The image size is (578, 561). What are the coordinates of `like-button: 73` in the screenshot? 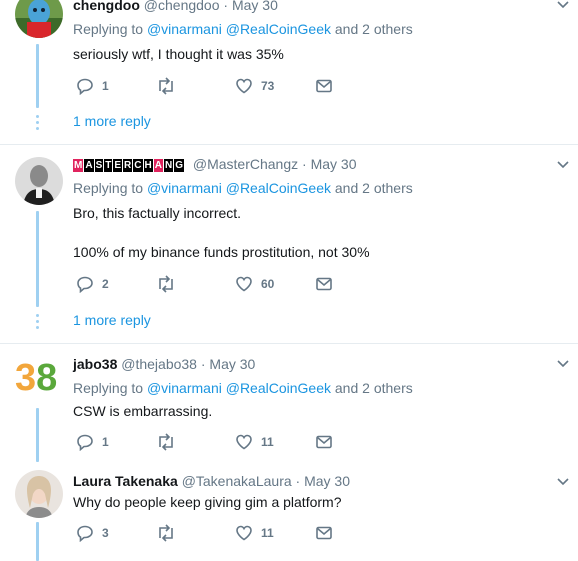 It's located at (254, 86).